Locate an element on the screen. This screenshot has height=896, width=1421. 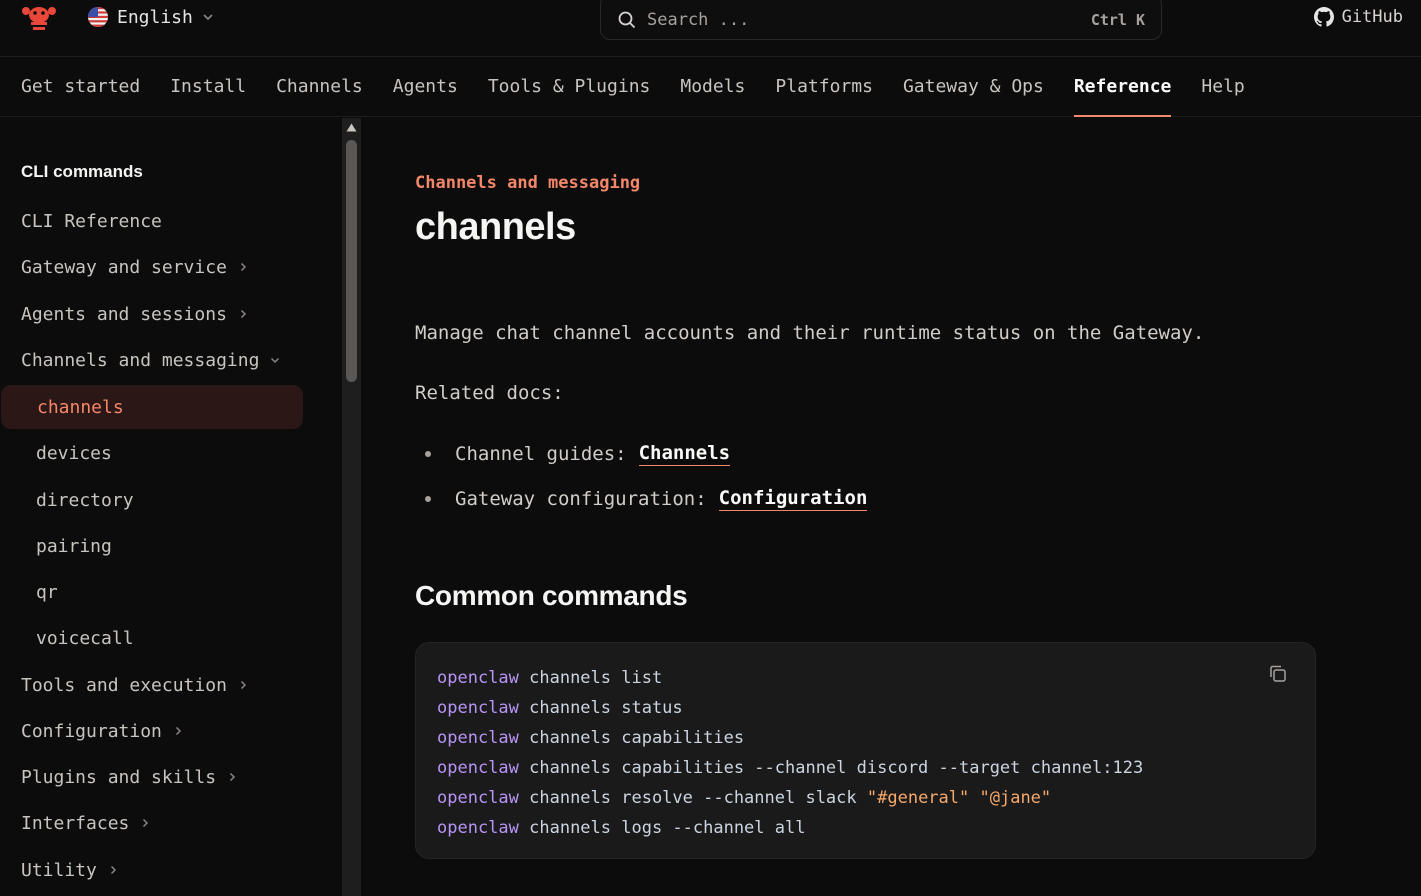
sidebar-item-label: Plugins and skills is located at coordinates (119, 777).